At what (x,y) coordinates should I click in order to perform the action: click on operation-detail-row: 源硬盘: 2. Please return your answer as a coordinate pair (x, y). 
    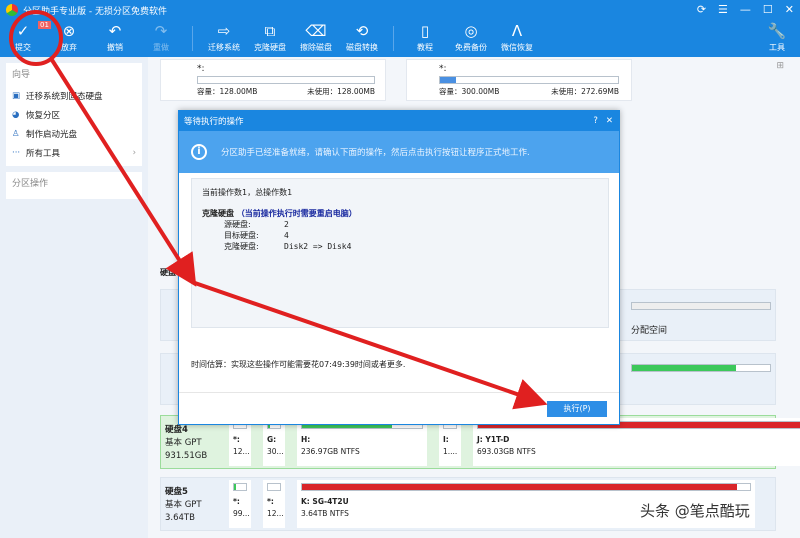
    Looking at the image, I should click on (400, 224).